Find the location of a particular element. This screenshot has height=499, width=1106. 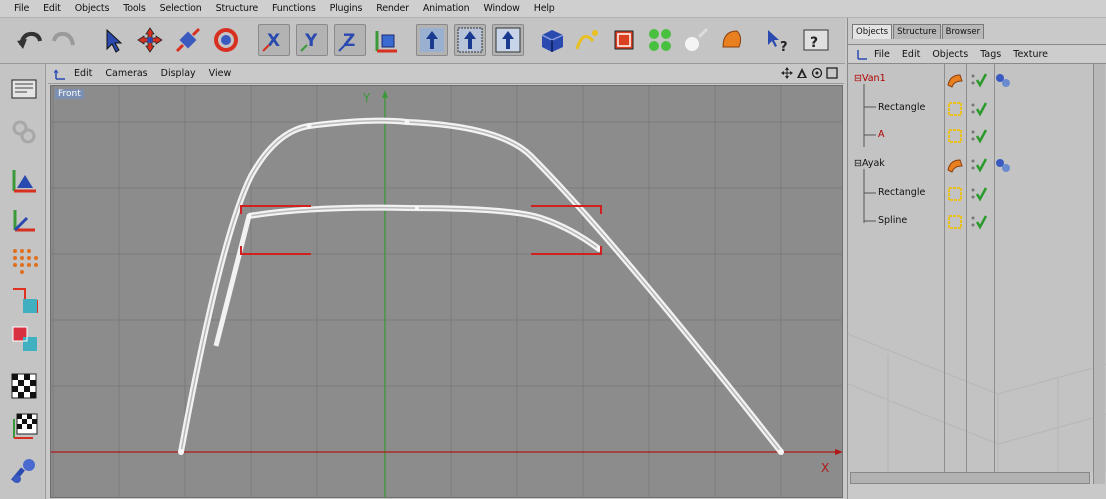

y-axis-lock-button: Y is located at coordinates (312, 40).